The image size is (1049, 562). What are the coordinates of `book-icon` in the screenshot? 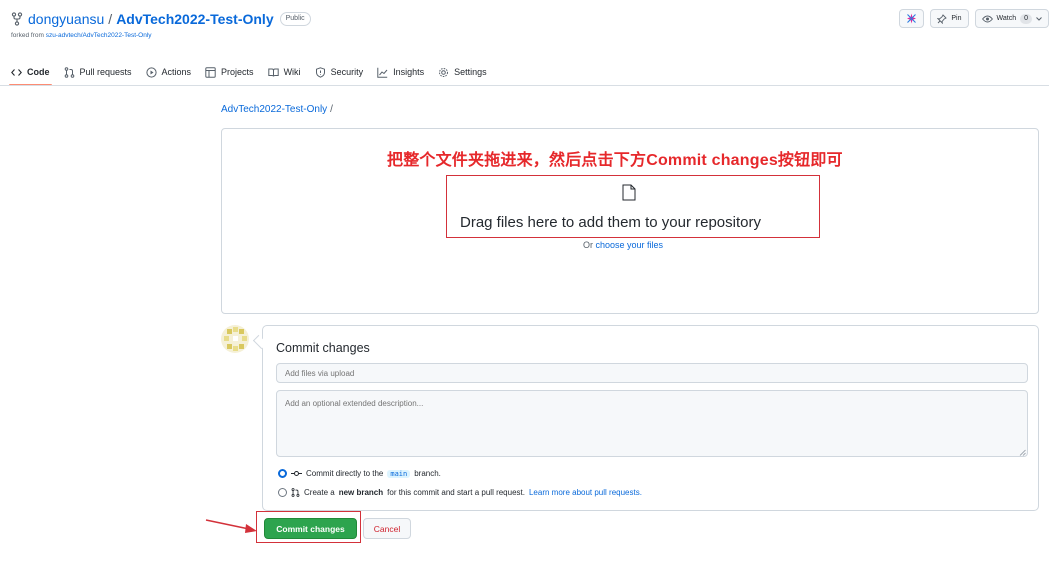 It's located at (273, 72).